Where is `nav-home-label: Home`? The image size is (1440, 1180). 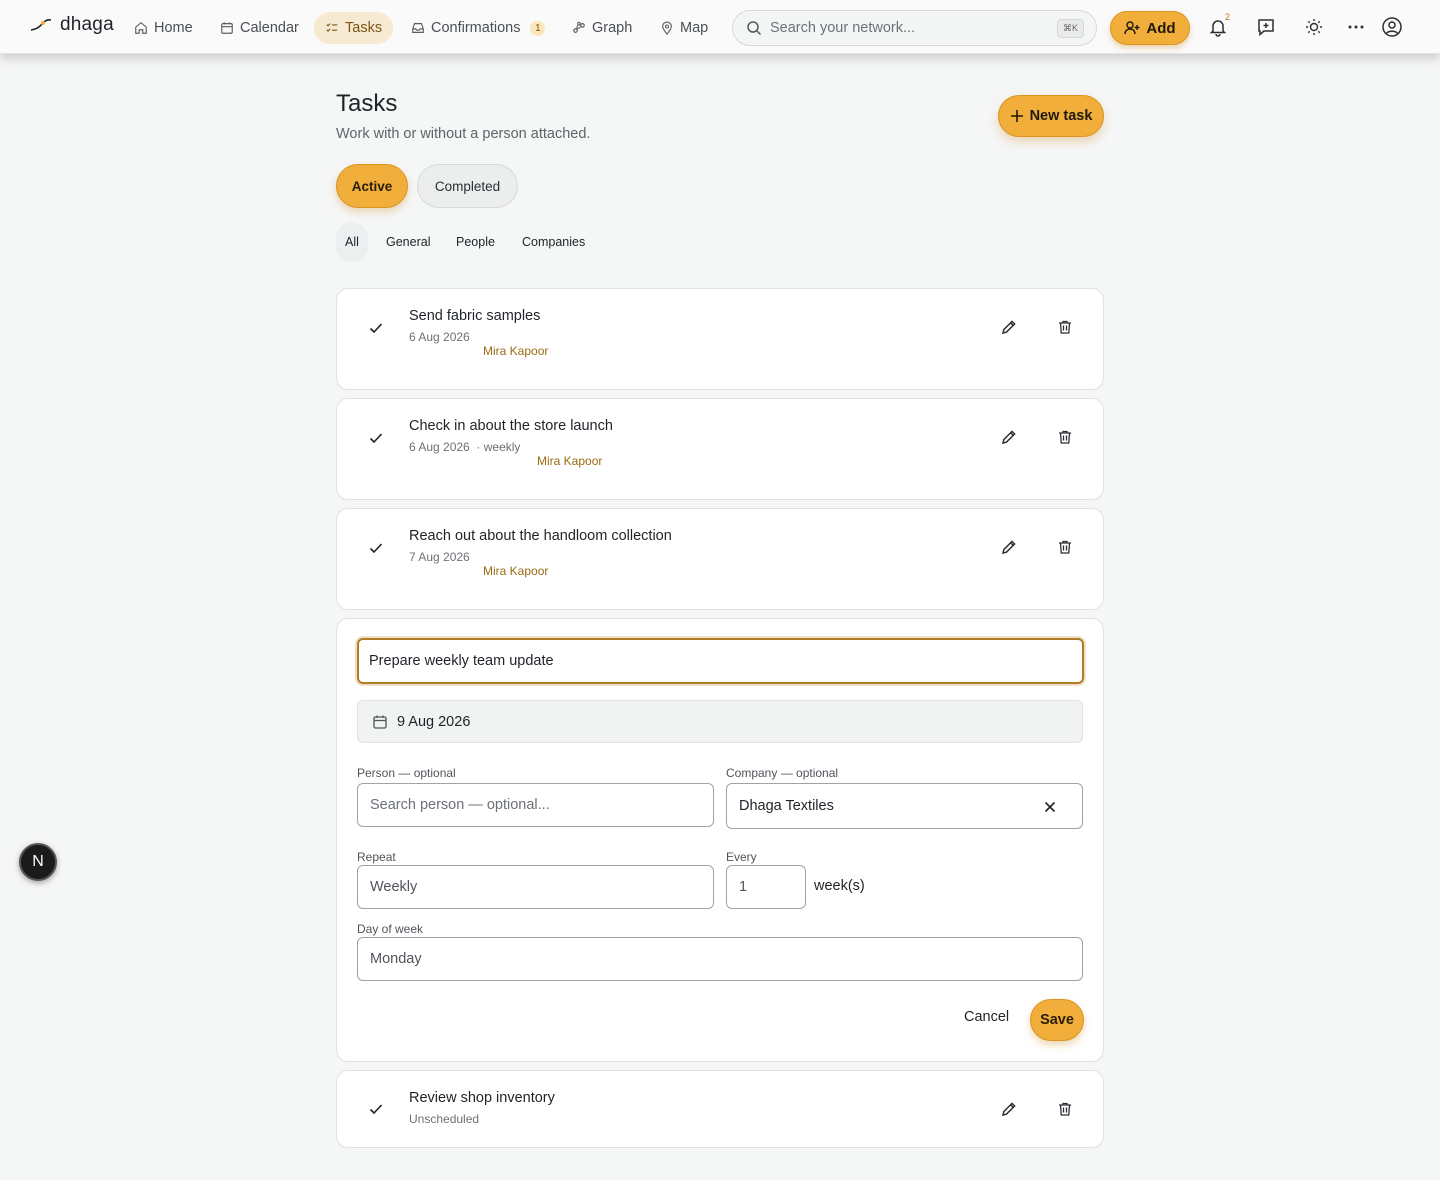
nav-home-label: Home is located at coordinates (173, 28).